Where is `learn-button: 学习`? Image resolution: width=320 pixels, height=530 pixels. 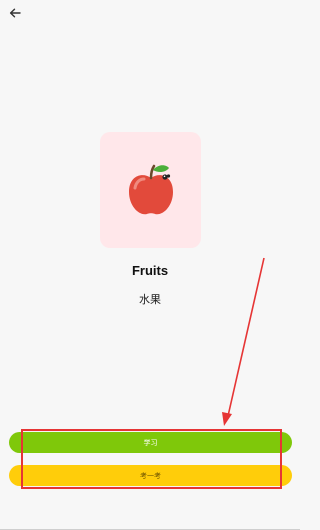
learn-button: 学习 is located at coordinates (150, 442).